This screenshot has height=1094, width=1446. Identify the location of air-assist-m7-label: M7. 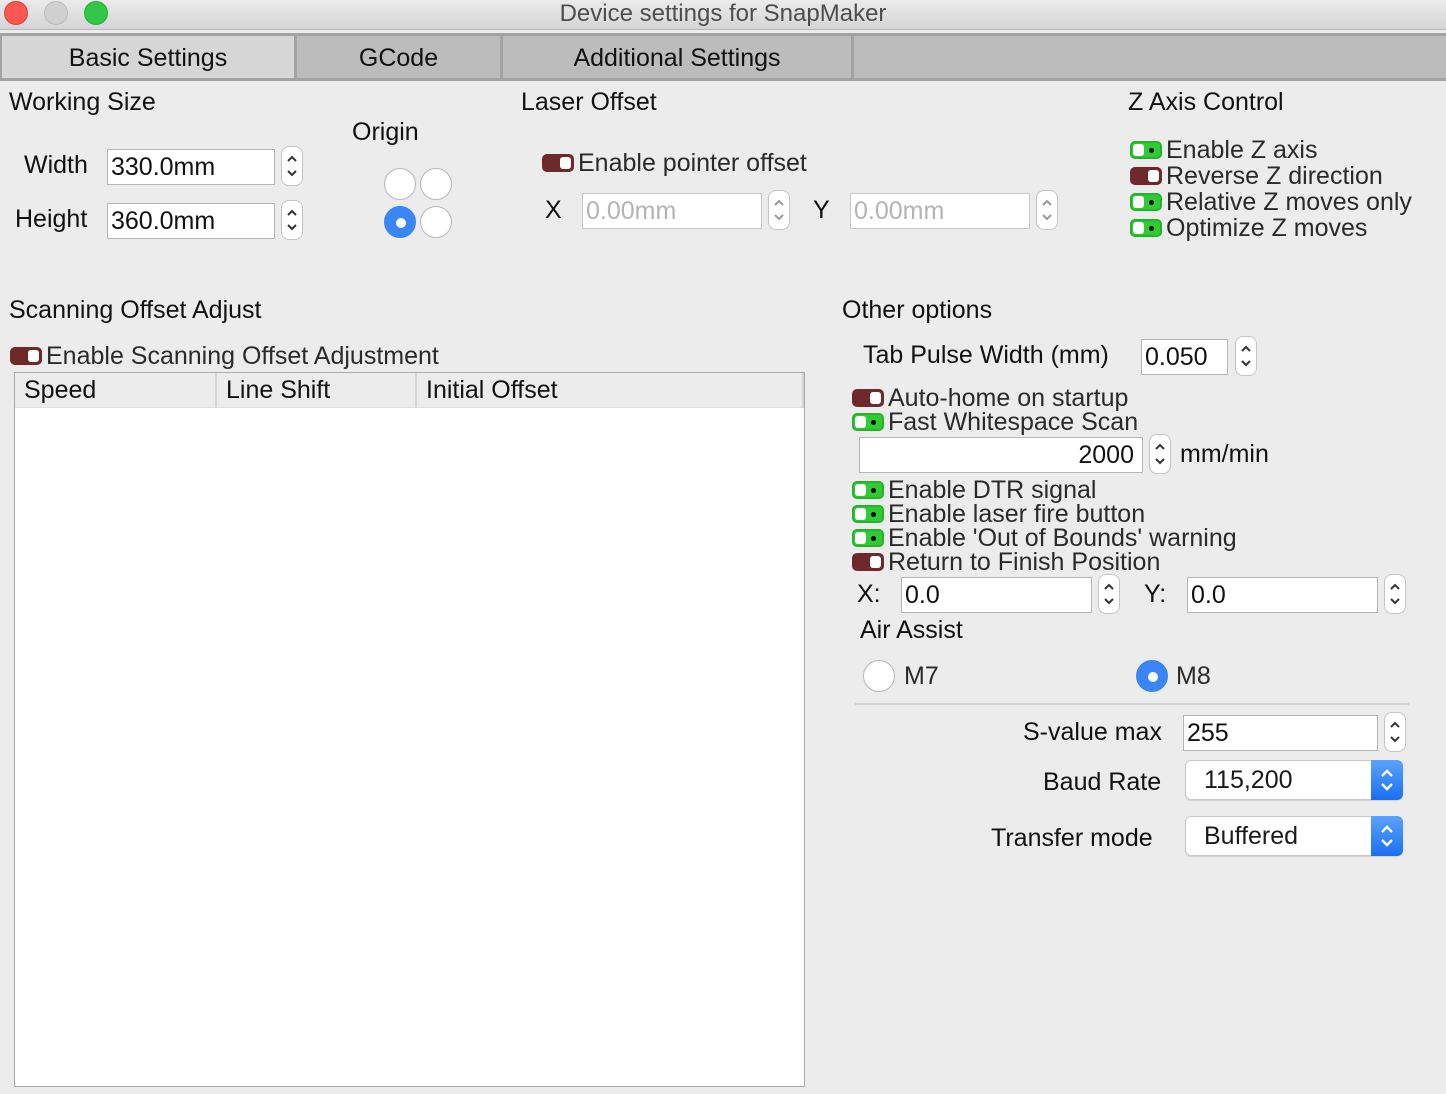
(921, 676).